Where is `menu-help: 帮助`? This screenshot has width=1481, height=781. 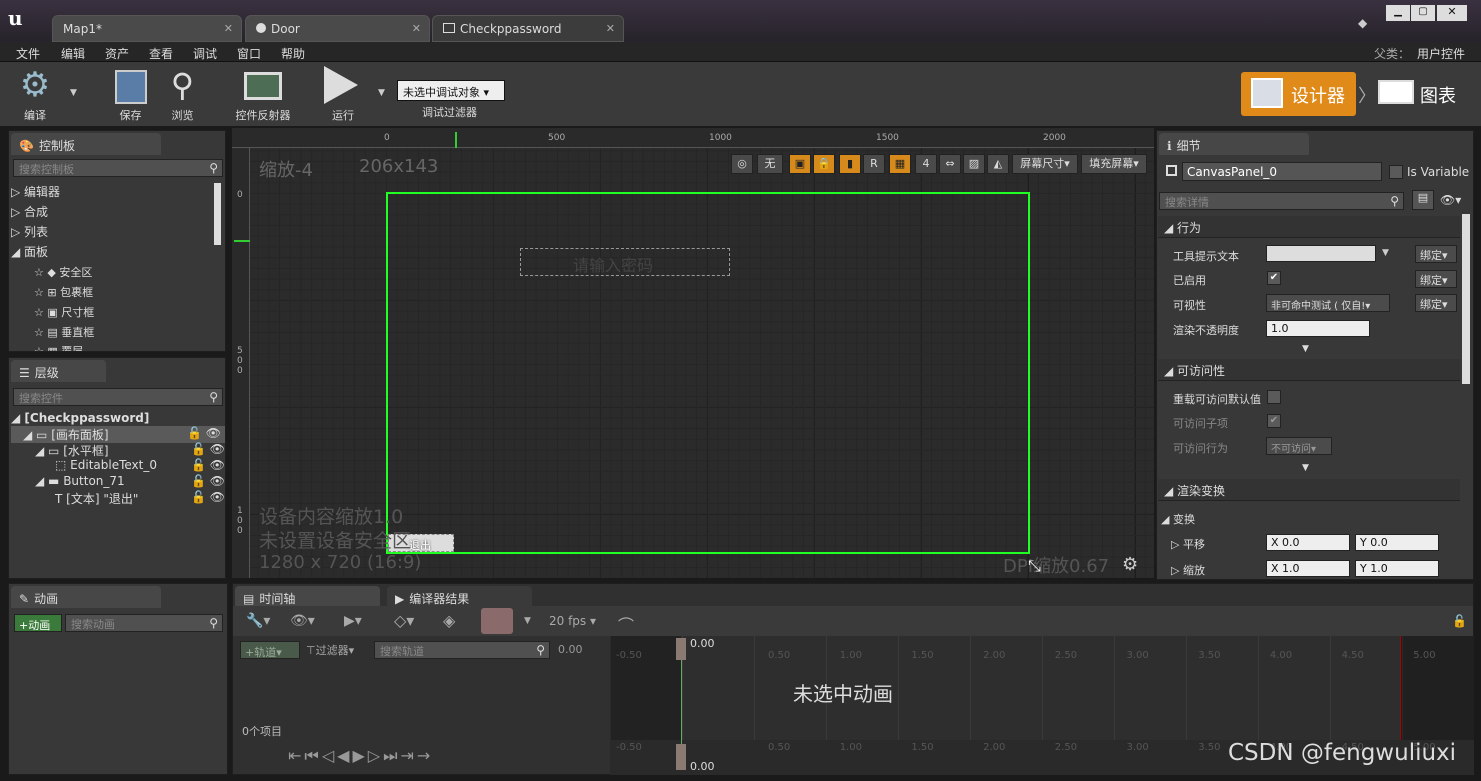 menu-help: 帮助 is located at coordinates (293, 53).